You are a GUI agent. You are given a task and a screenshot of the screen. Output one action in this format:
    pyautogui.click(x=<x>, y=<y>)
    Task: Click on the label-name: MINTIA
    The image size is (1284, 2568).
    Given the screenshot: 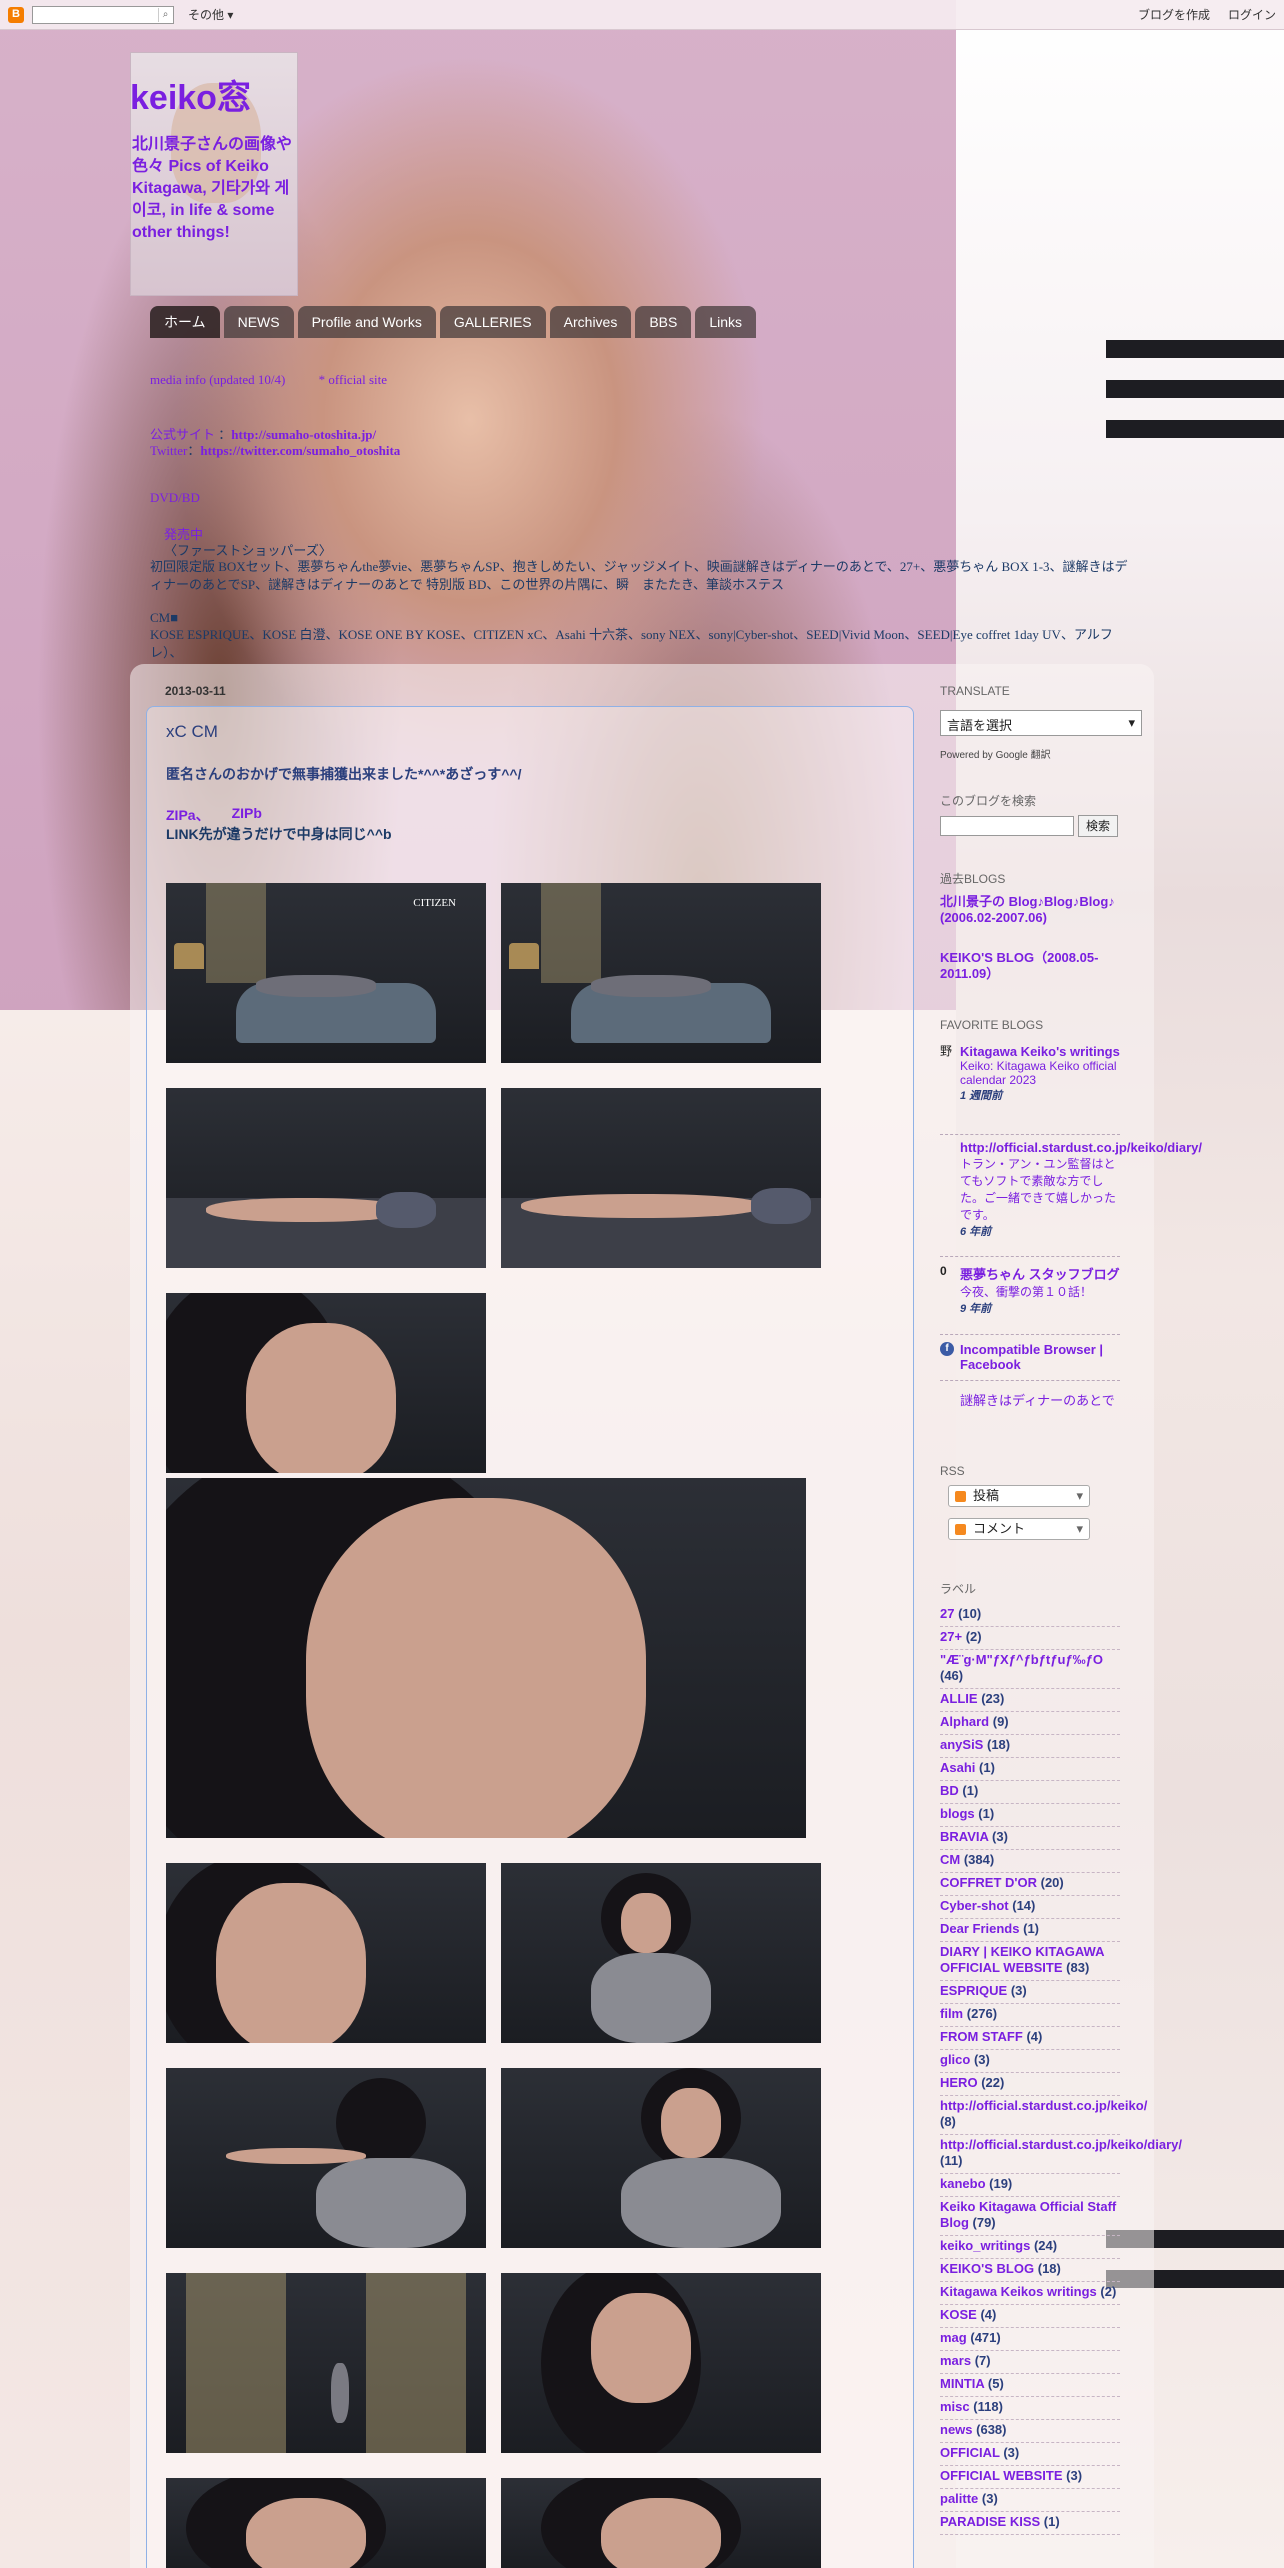 What is the action you would take?
    pyautogui.click(x=962, y=2383)
    